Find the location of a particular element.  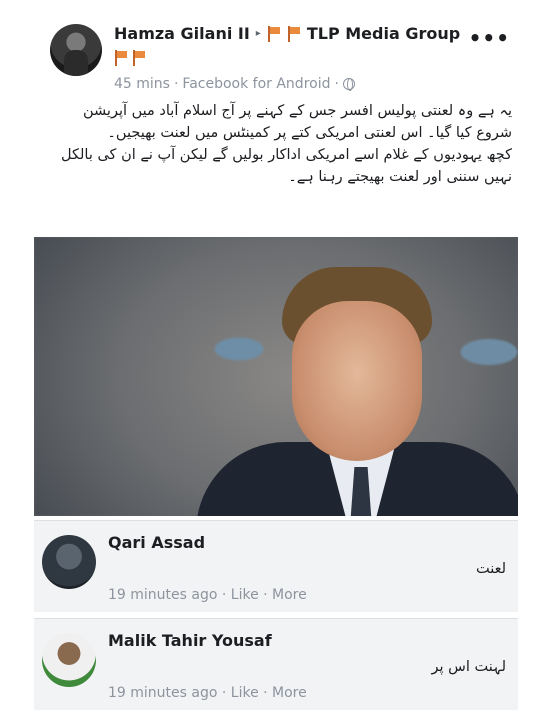

comment-text: لہنت اس پر is located at coordinates (468, 667).